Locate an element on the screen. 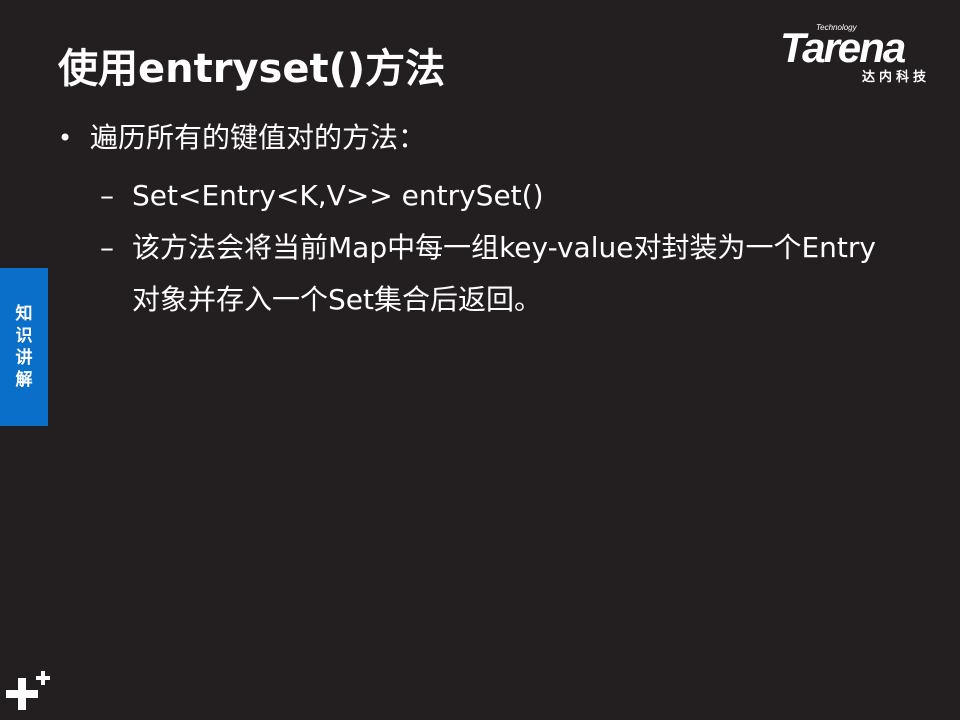 The image size is (960, 720). bullet-text: 遍历所有的键值对的方法： is located at coordinates (258, 137).